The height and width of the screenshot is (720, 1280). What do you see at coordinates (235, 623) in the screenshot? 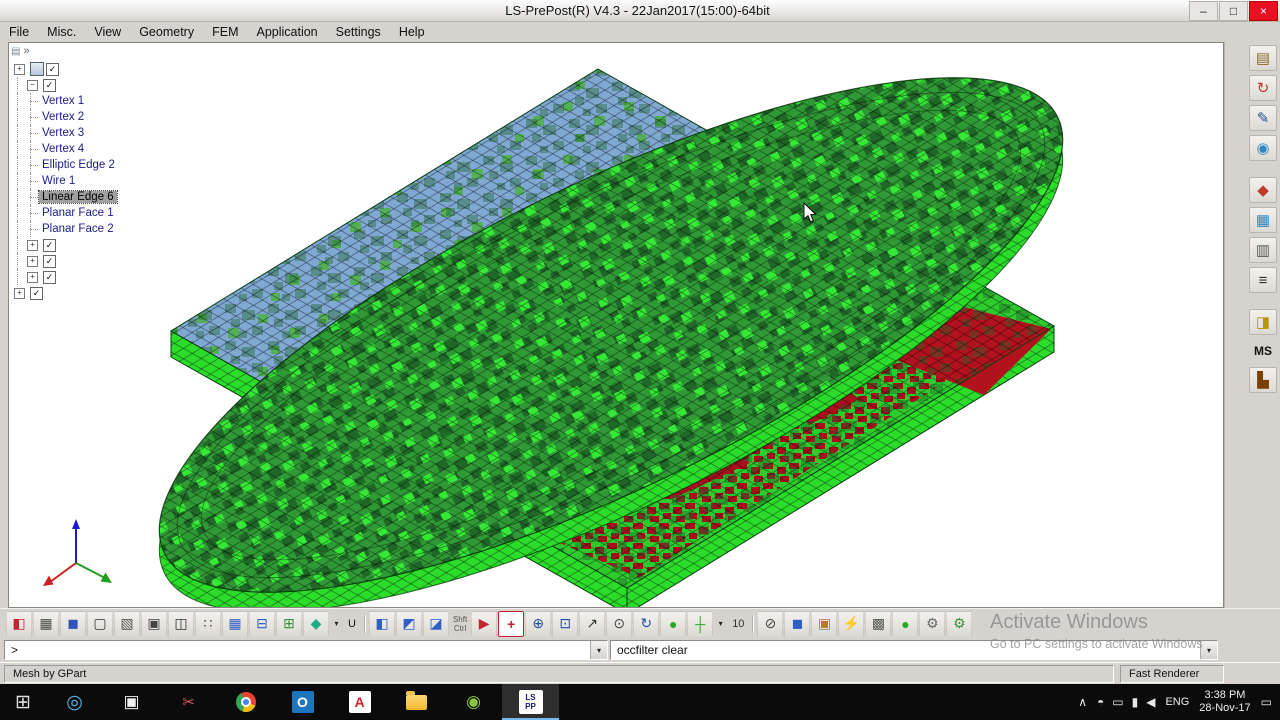
I see `mesh-display-icon: ▦` at bounding box center [235, 623].